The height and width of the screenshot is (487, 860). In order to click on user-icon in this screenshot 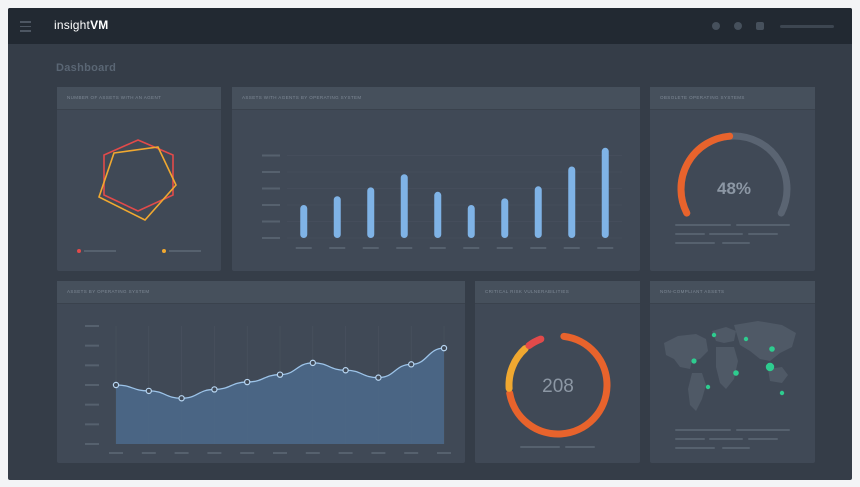, I will do `click(760, 26)`.